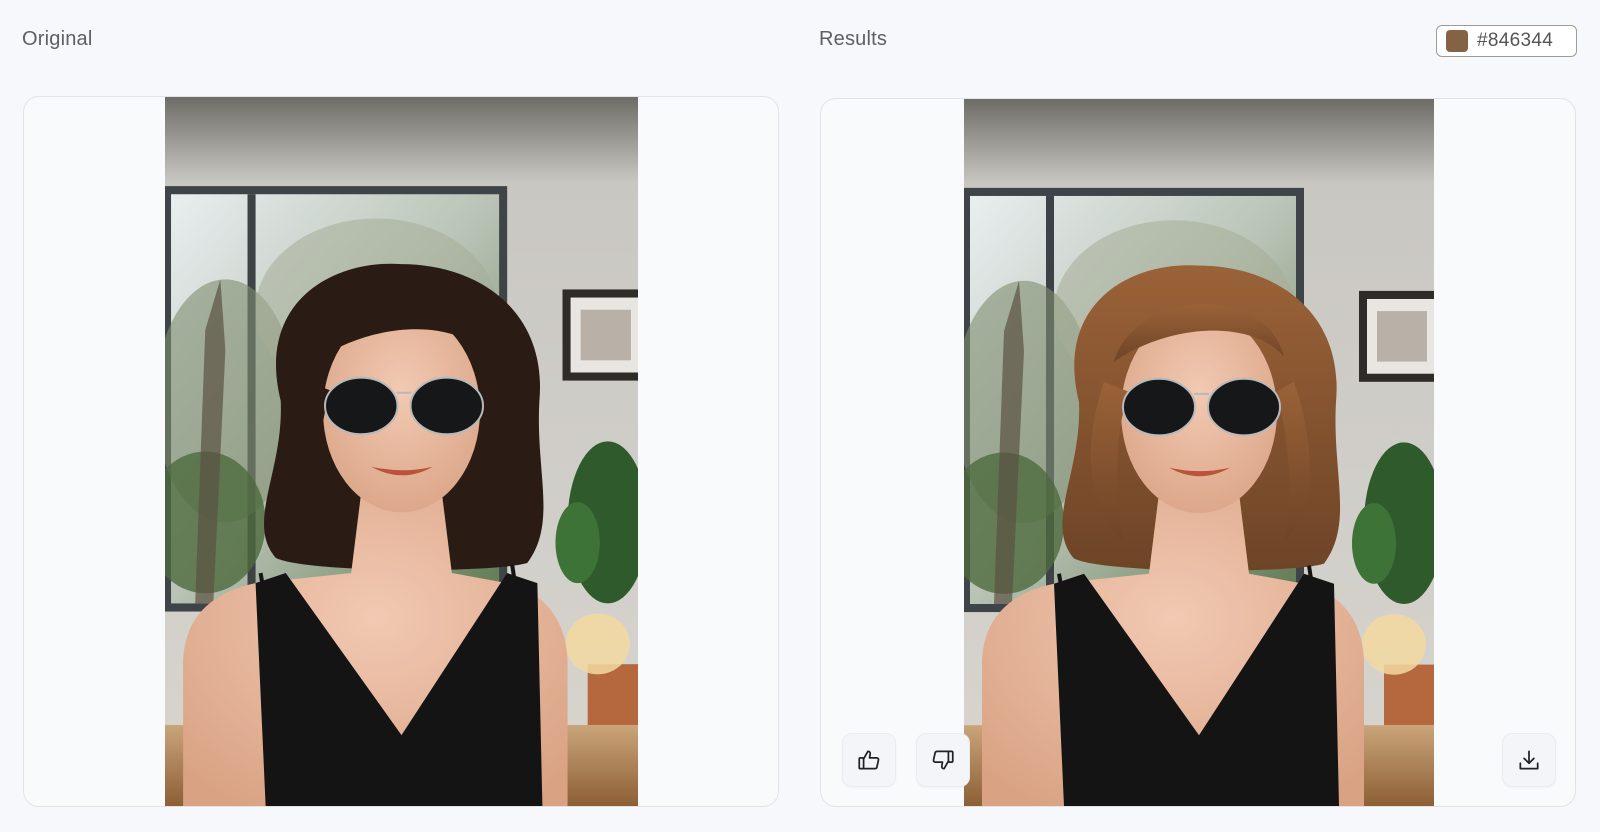 The width and height of the screenshot is (1600, 832). I want to click on dislike-button, so click(943, 760).